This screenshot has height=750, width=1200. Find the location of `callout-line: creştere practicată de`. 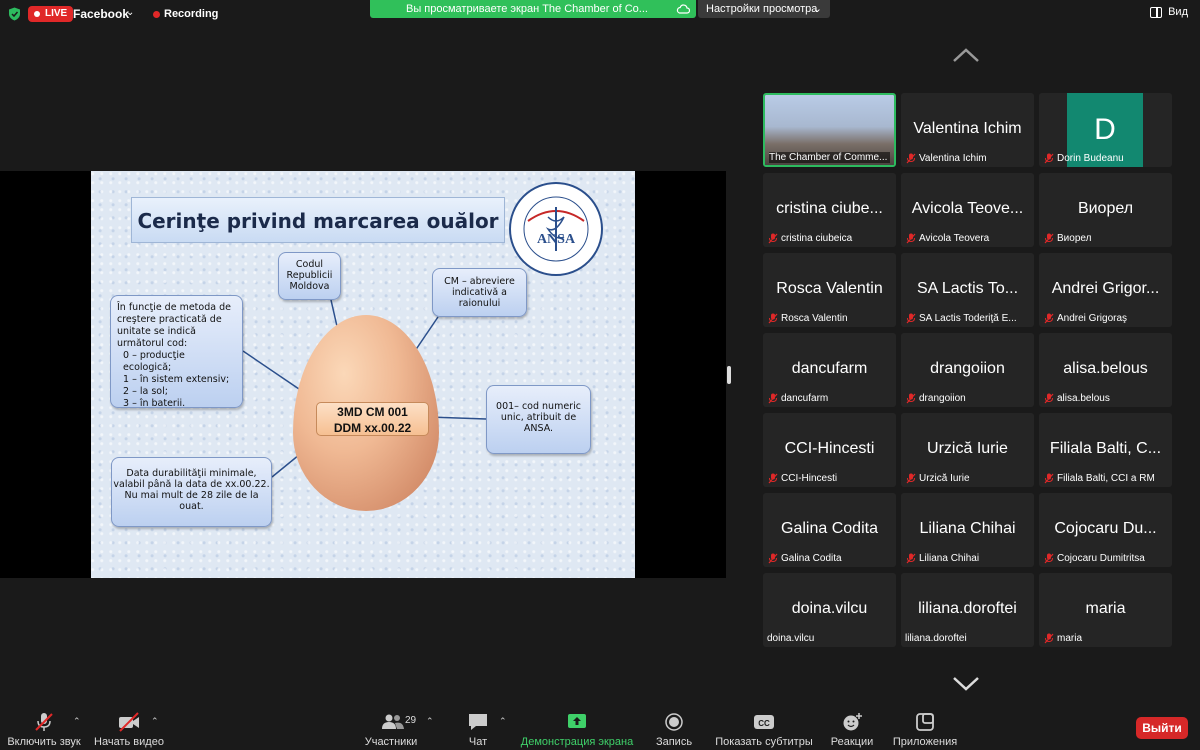

callout-line: creştere practicată de is located at coordinates (169, 319).